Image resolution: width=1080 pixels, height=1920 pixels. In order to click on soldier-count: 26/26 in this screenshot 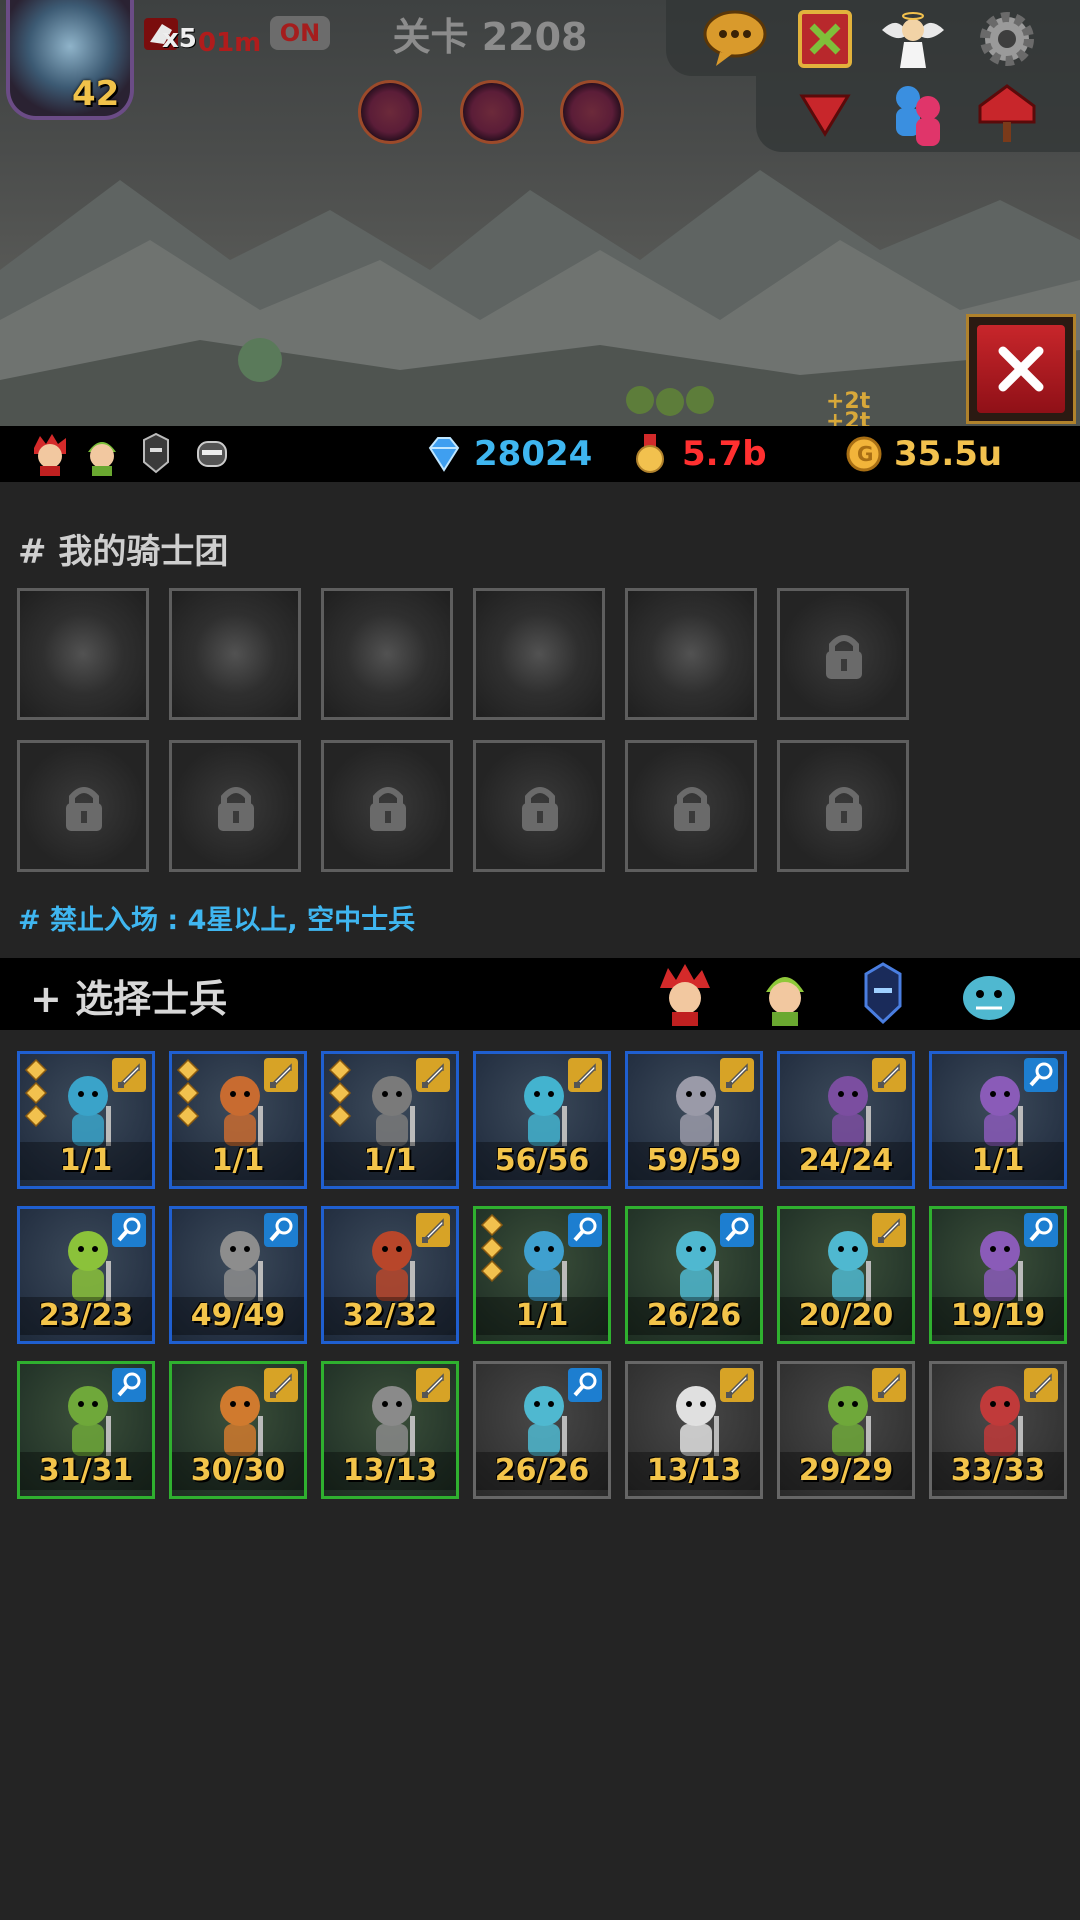, I will do `click(694, 1316)`.